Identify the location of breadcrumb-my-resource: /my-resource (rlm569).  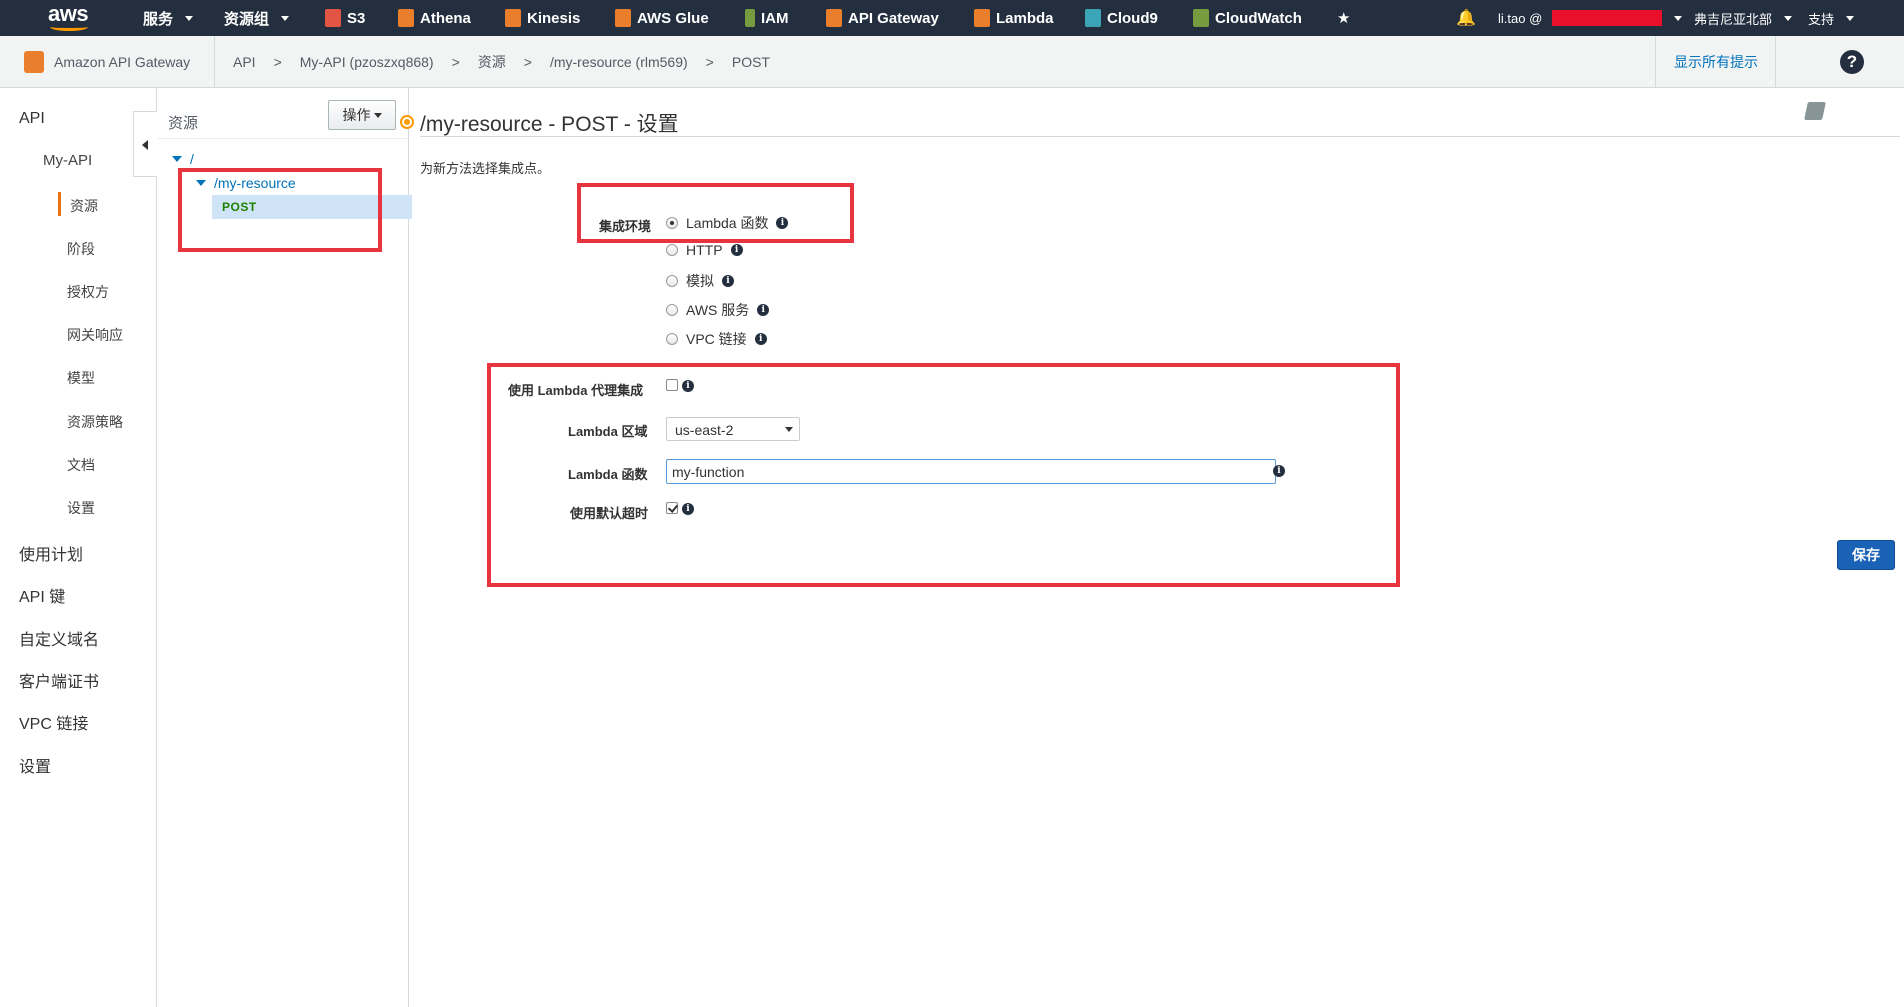
(619, 62).